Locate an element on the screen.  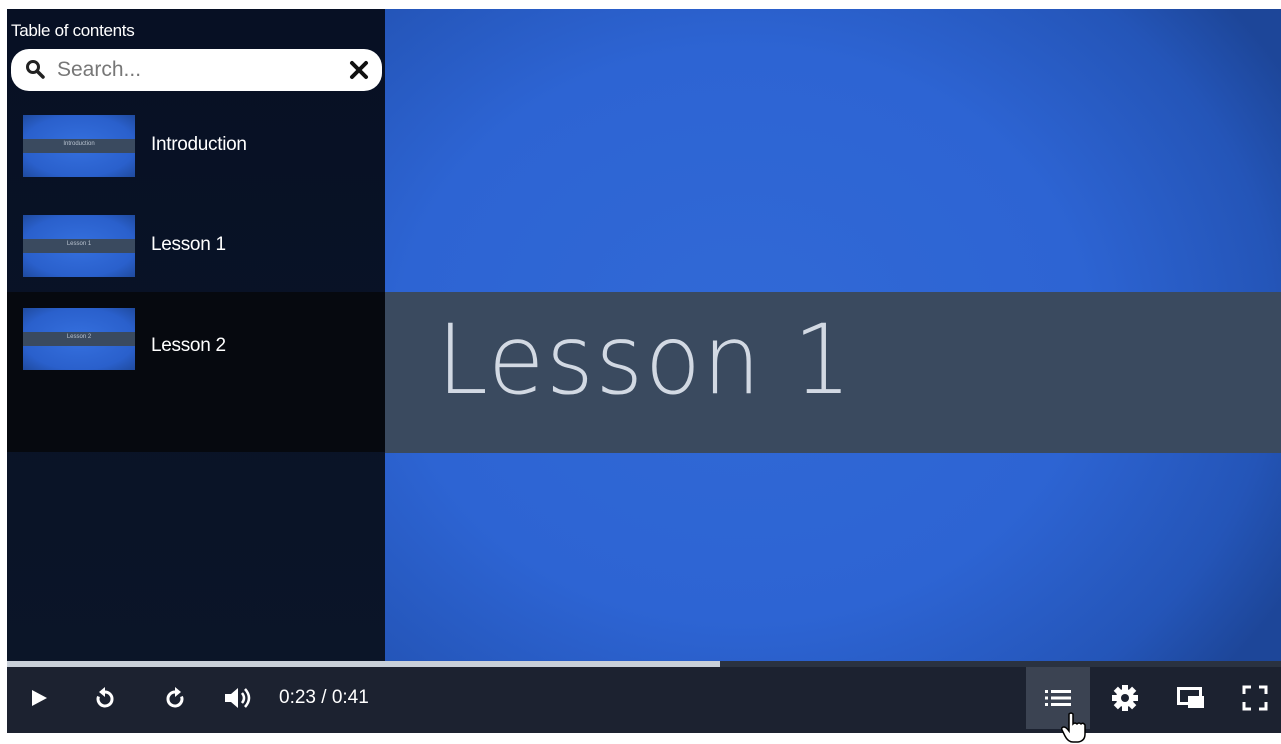
volume-button is located at coordinates (239, 698).